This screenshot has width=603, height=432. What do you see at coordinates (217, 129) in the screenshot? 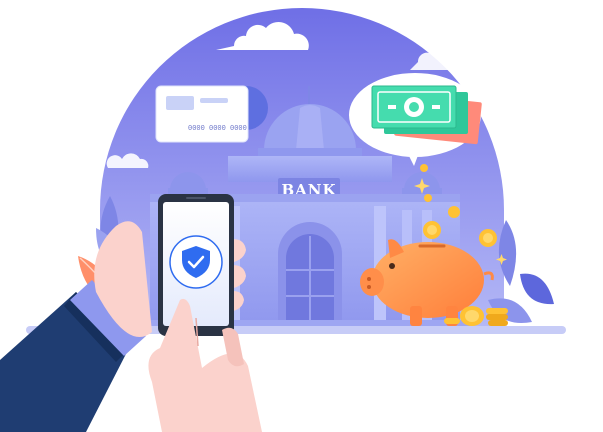
I see `card-number-text: 0000 0000 0000` at bounding box center [217, 129].